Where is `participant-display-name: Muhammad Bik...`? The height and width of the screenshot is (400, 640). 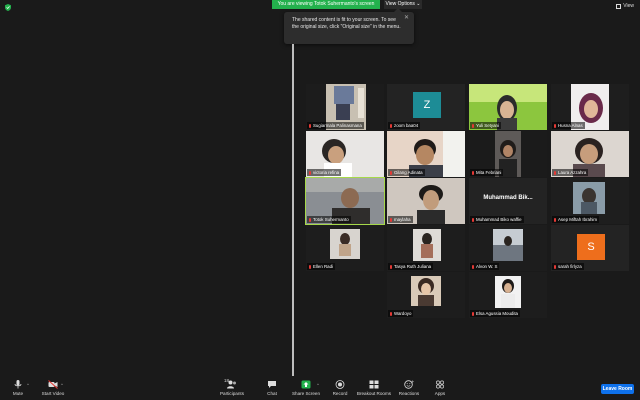
participant-display-name: Muhammad Bik... is located at coordinates (508, 198).